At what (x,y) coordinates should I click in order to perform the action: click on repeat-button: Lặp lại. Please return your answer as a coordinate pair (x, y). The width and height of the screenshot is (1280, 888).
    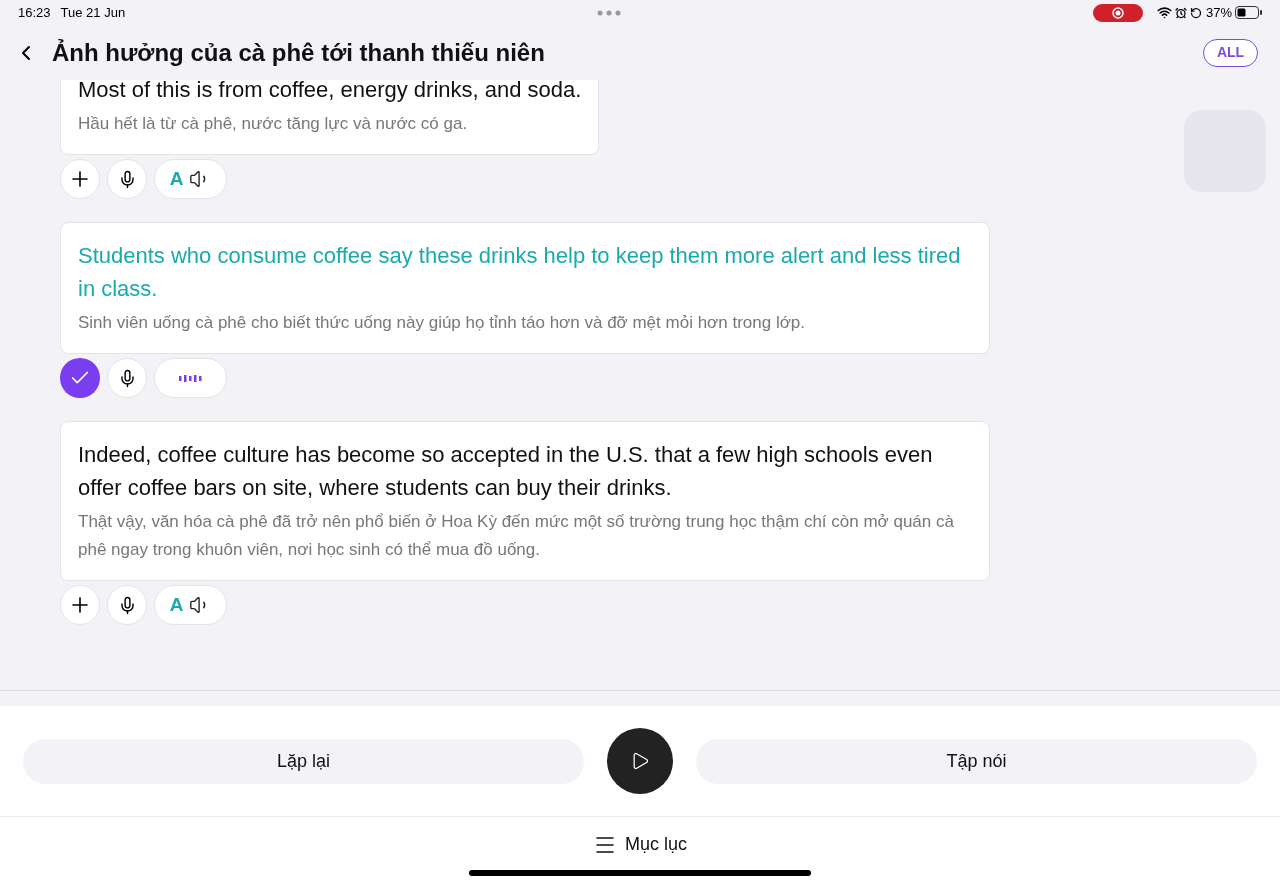
    Looking at the image, I should click on (303, 761).